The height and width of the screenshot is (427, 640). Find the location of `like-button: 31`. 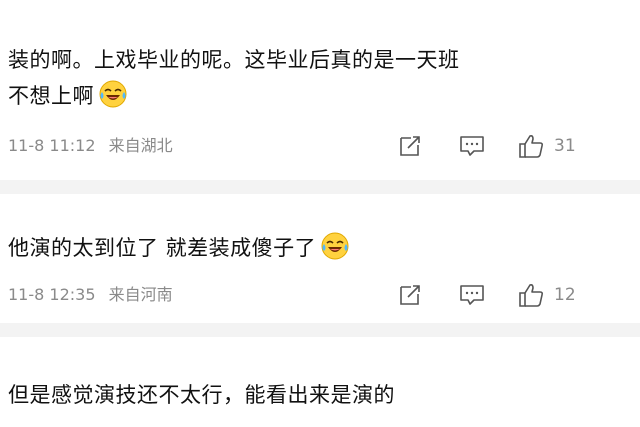

like-button: 31 is located at coordinates (547, 146).